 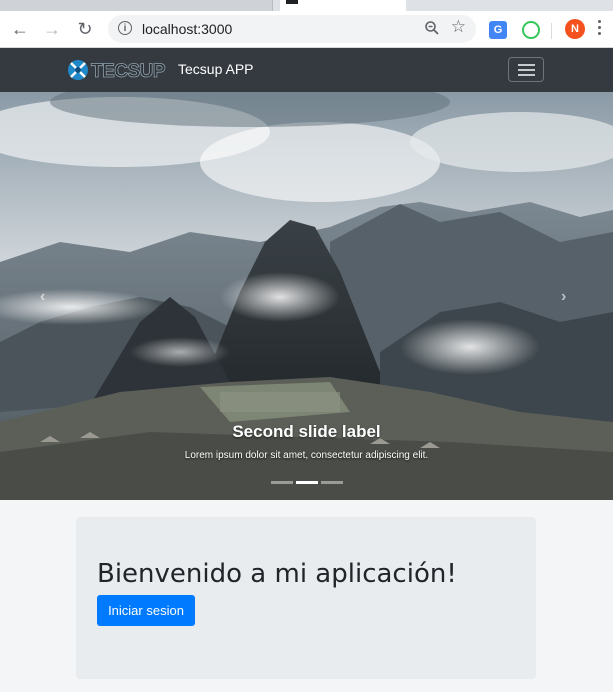 I want to click on browser-tabstrip, so click(x=306, y=5).